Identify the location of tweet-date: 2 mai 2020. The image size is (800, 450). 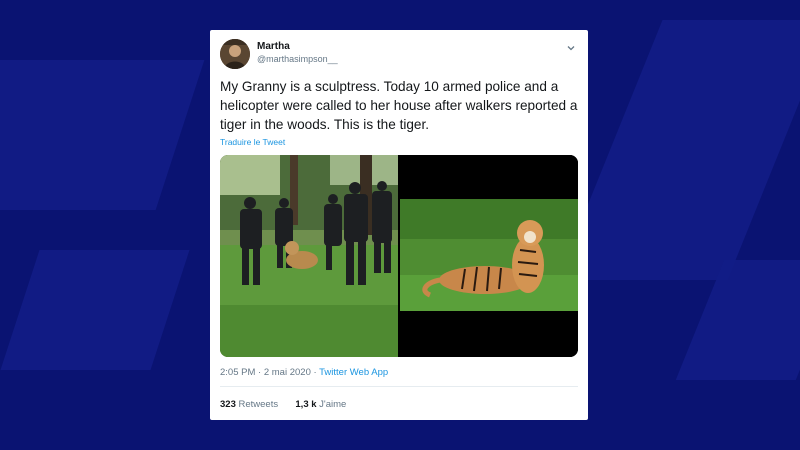
(287, 372).